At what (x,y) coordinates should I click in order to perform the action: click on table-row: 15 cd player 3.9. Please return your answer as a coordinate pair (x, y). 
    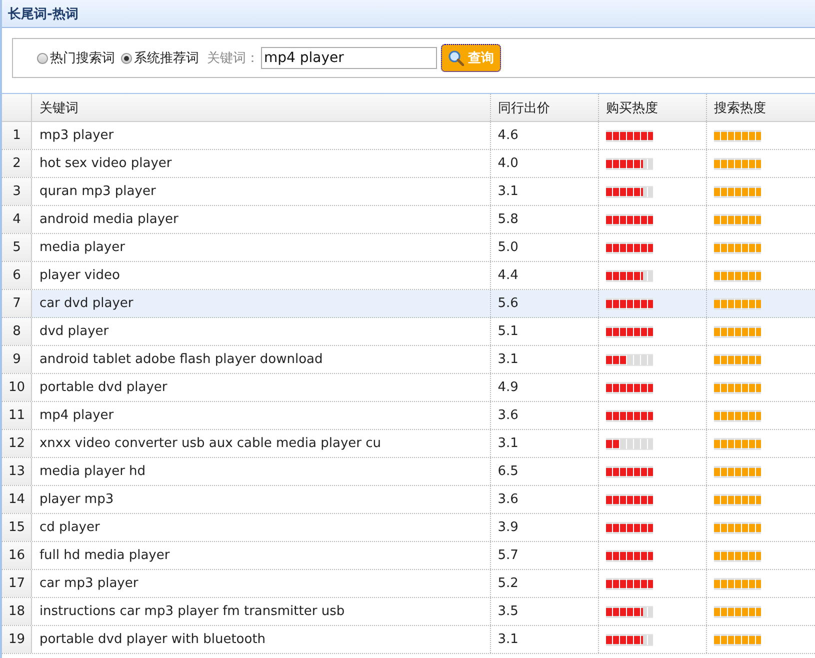
    Looking at the image, I should click on (408, 528).